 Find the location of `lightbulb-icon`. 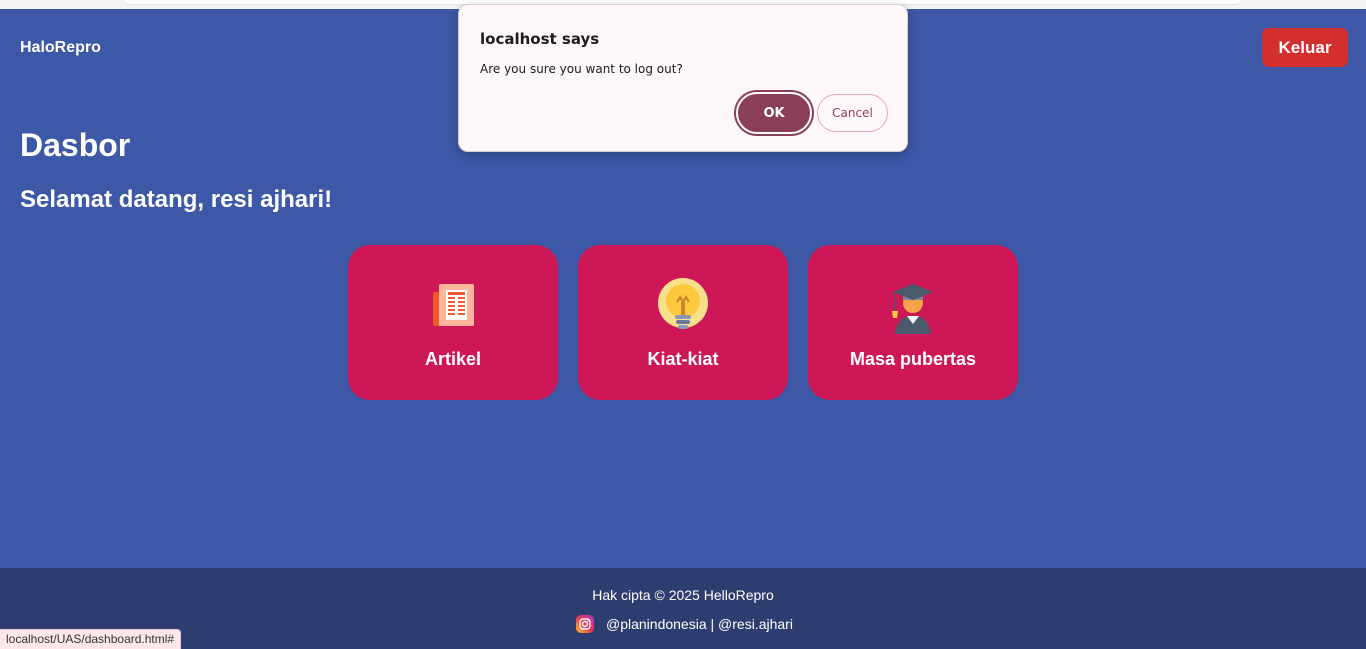

lightbulb-icon is located at coordinates (683, 306).